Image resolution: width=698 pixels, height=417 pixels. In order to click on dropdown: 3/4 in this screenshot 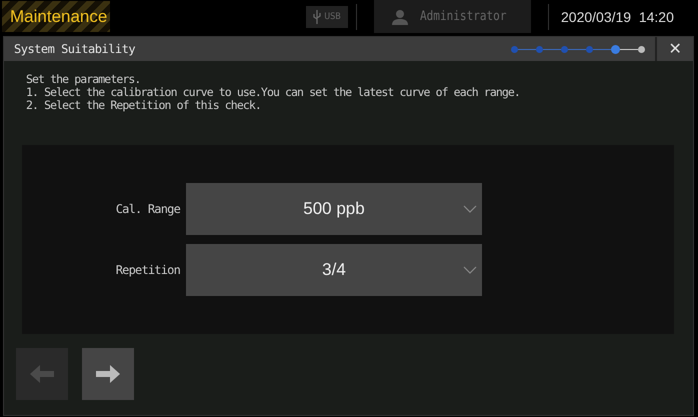, I will do `click(334, 270)`.